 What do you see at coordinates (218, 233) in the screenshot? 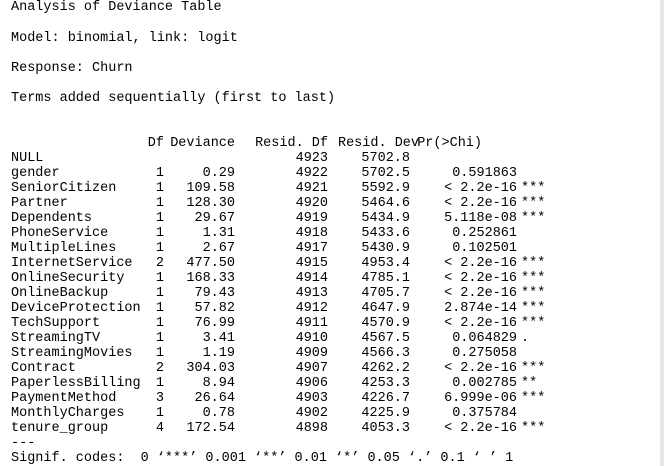
I see `row-deviance: 1.31` at bounding box center [218, 233].